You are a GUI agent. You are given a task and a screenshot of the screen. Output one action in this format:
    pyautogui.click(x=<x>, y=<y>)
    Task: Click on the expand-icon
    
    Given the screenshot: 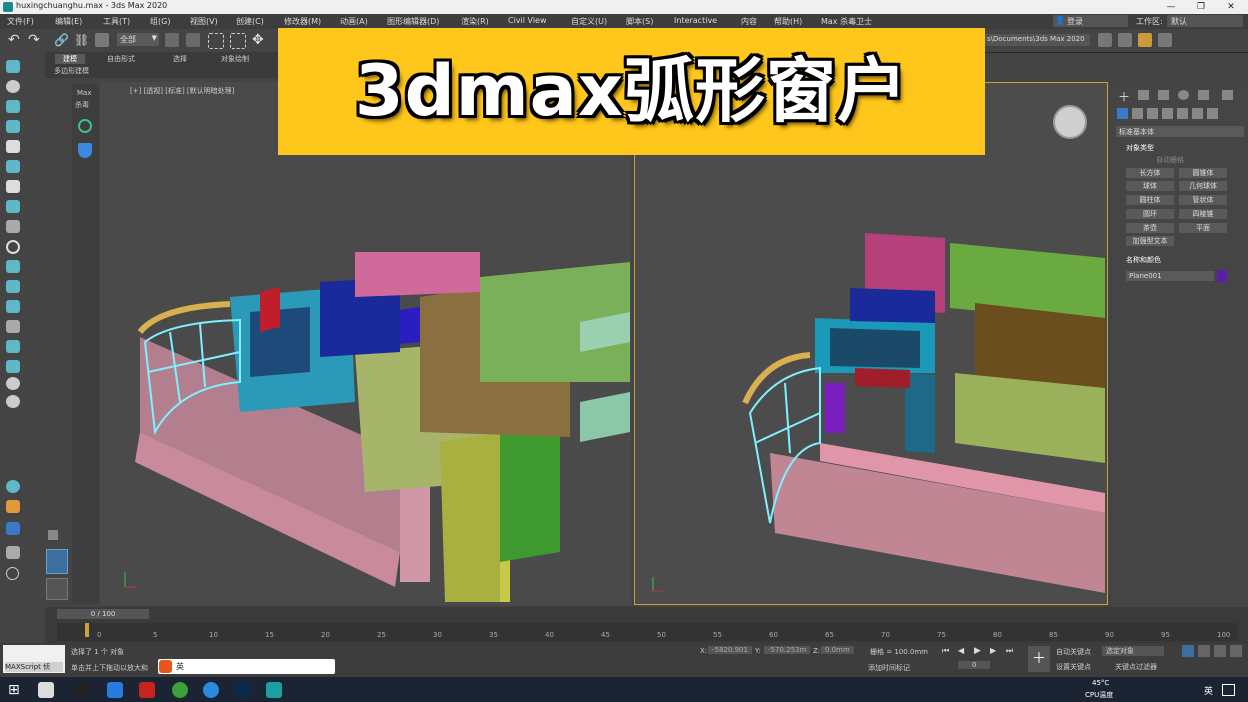 What is the action you would take?
    pyautogui.click(x=53, y=535)
    